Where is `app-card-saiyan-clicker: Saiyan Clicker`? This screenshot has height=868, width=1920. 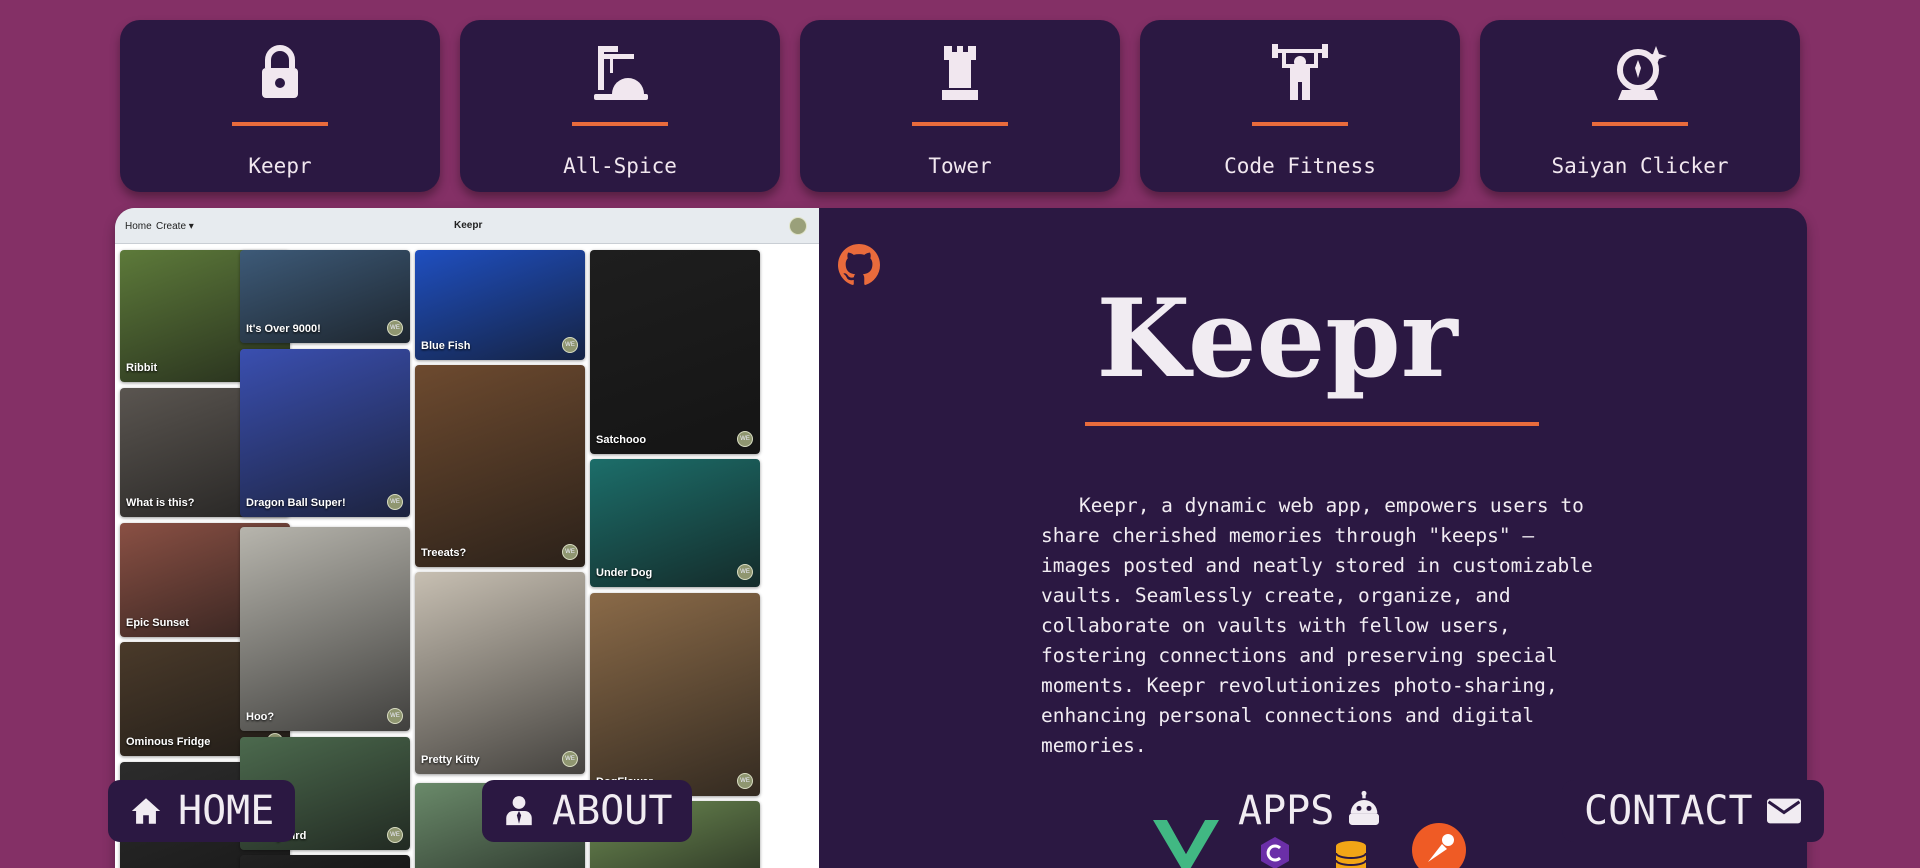 app-card-saiyan-clicker: Saiyan Clicker is located at coordinates (1640, 106).